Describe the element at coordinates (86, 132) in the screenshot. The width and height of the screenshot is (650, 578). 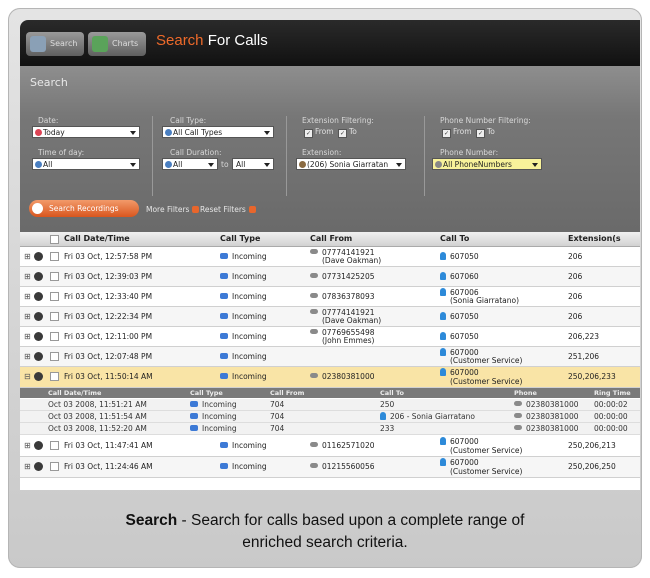
I see `date-select: Today` at that location.